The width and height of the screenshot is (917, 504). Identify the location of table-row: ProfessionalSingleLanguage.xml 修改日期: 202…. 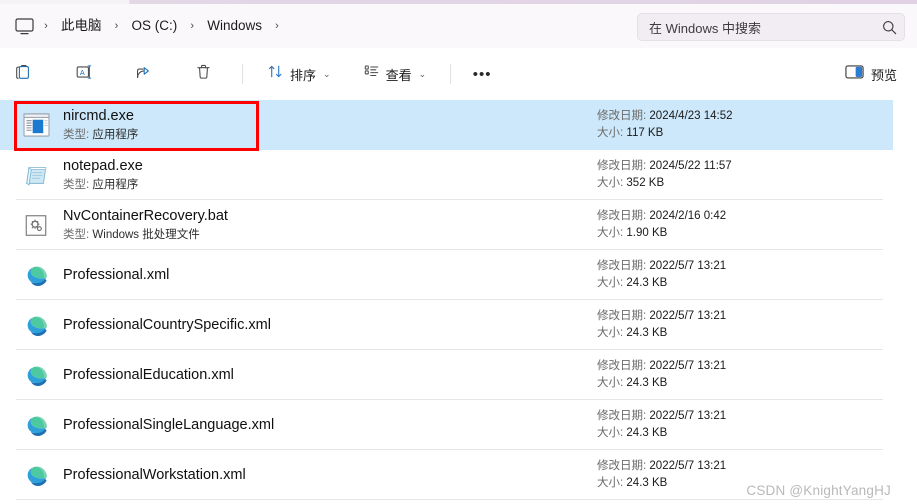
(446, 425).